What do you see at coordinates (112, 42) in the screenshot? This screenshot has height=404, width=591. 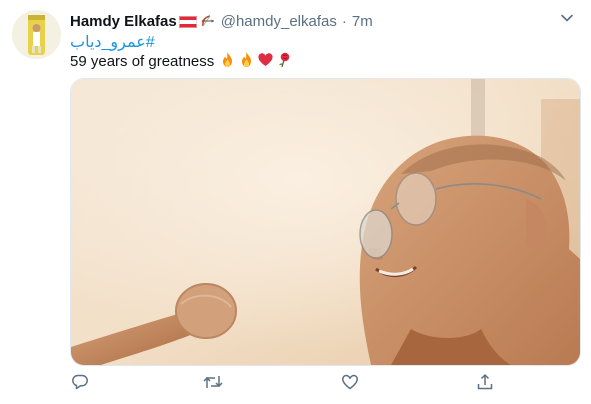 I see `hashtag-link: #عمرو_دياب` at bounding box center [112, 42].